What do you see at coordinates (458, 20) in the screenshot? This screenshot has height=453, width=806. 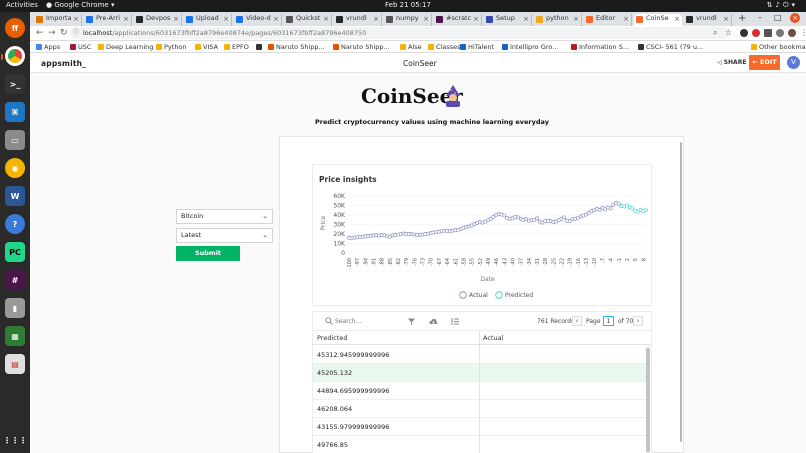 I see `browser-tab: #scratc ×` at bounding box center [458, 20].